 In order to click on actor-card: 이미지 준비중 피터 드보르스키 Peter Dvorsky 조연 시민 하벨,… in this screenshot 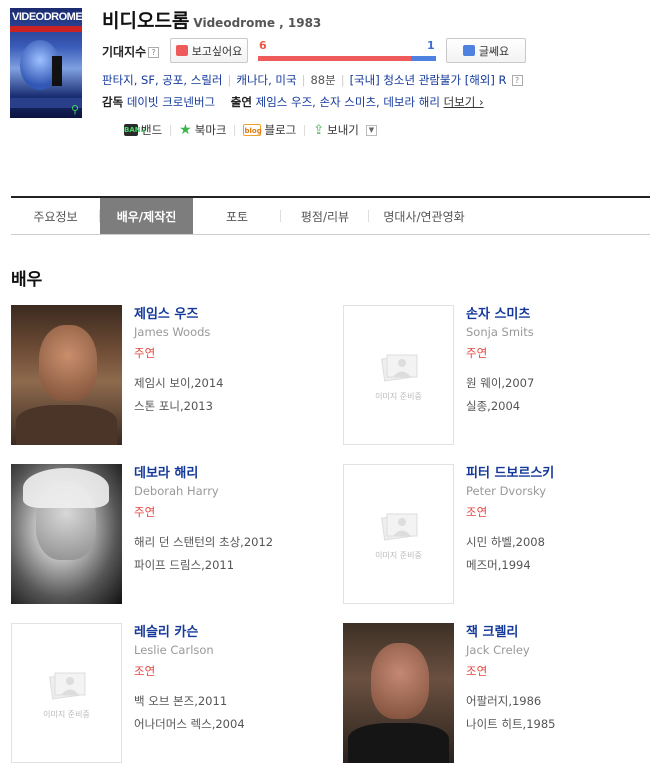, I will do `click(493, 534)`.